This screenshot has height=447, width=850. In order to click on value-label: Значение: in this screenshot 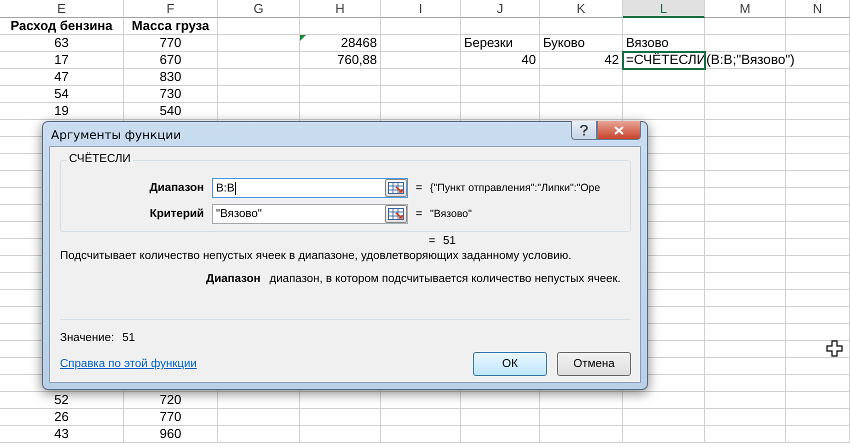, I will do `click(87, 338)`.